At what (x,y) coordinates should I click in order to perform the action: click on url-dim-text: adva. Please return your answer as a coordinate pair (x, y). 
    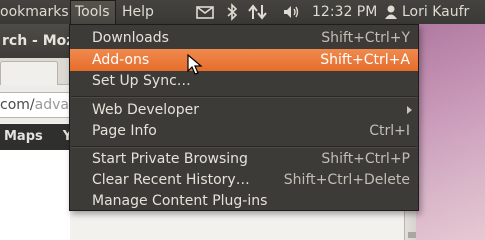
    Looking at the image, I should click on (51, 105).